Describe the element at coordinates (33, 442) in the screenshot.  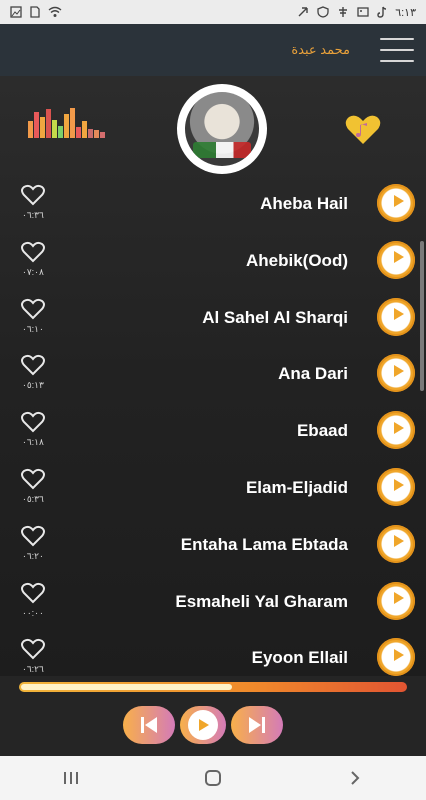
I see `track-duration: ٠٦:١٨` at that location.